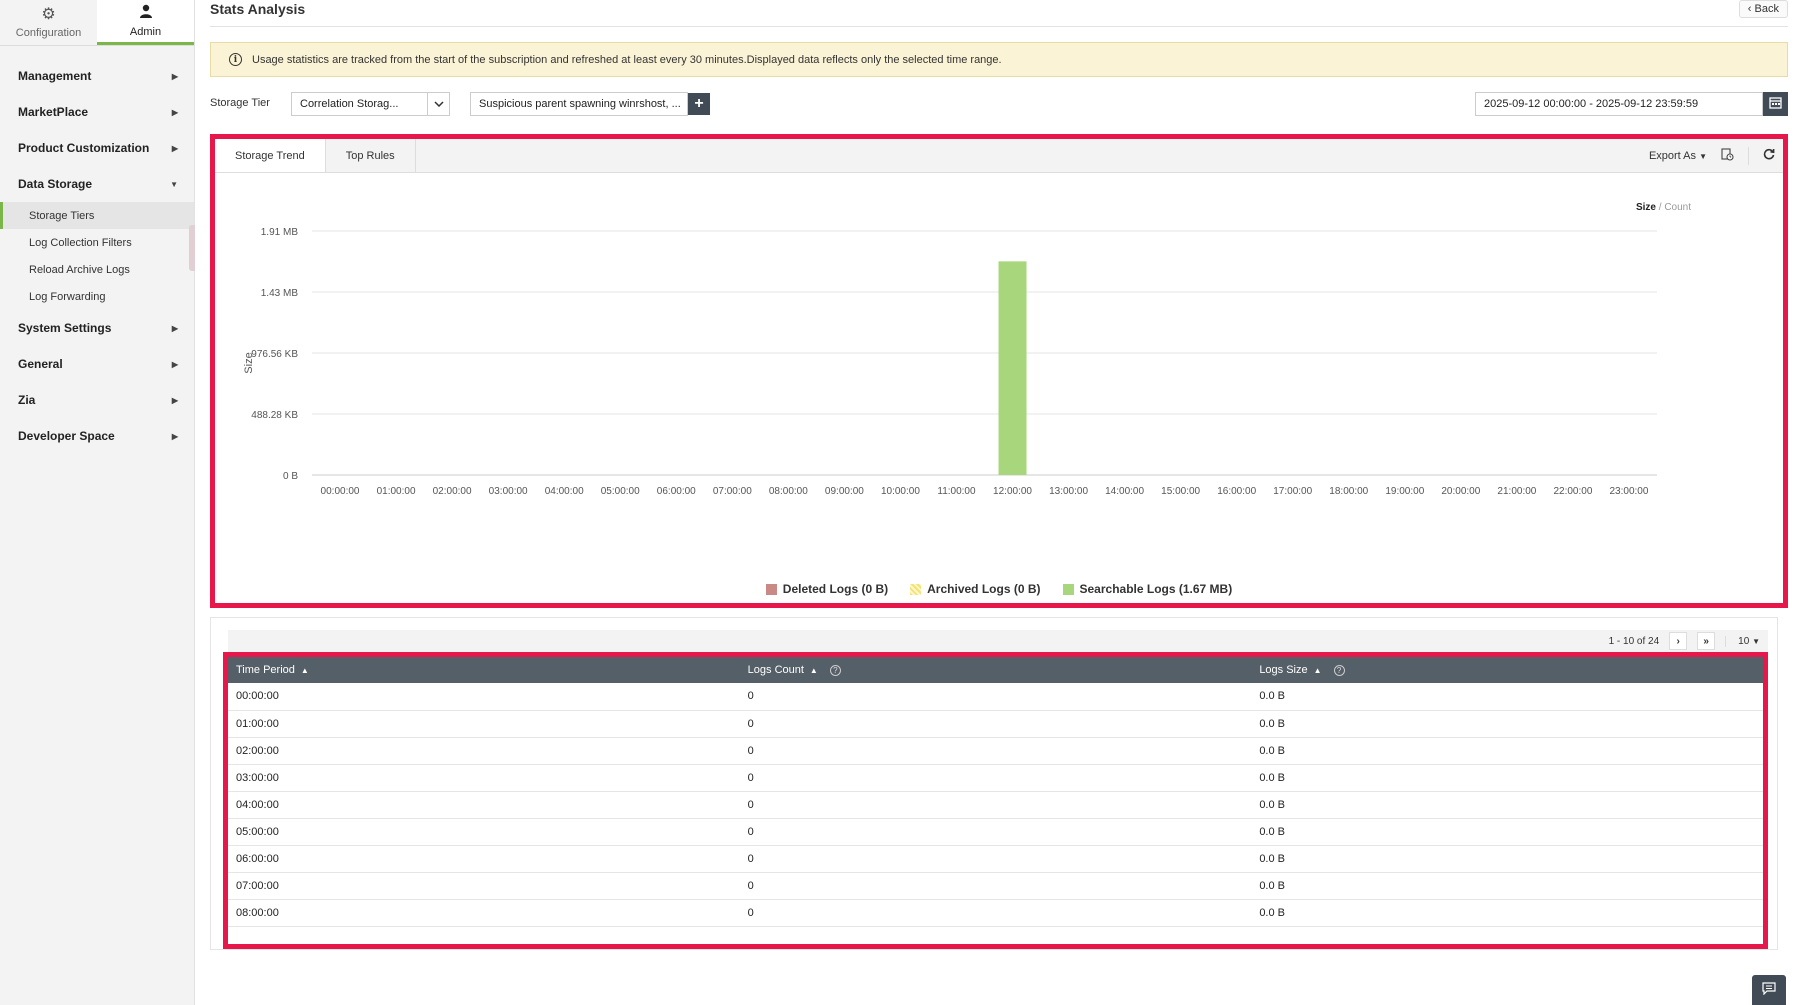  I want to click on legend-deleted-logs: Deleted Logs (0 B), so click(826, 589).